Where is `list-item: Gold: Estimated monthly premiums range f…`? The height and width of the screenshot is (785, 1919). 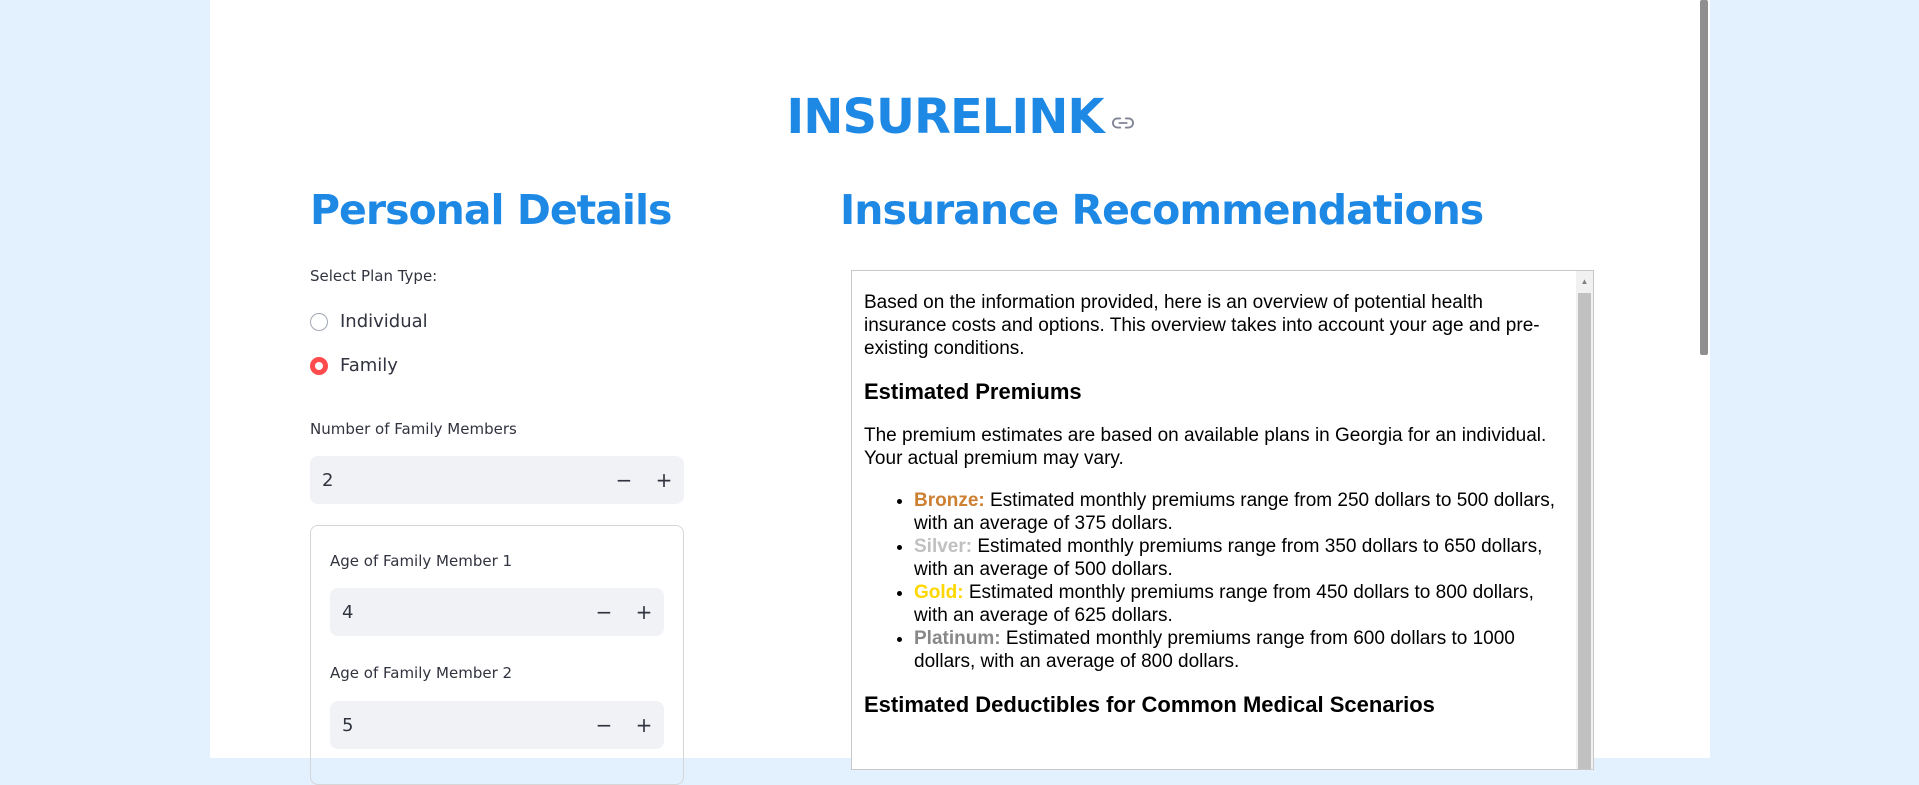 list-item: Gold: Estimated monthly premiums range f… is located at coordinates (1239, 604).